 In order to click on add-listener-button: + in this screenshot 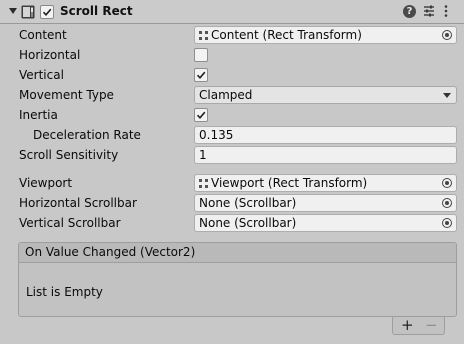, I will do `click(407, 325)`.